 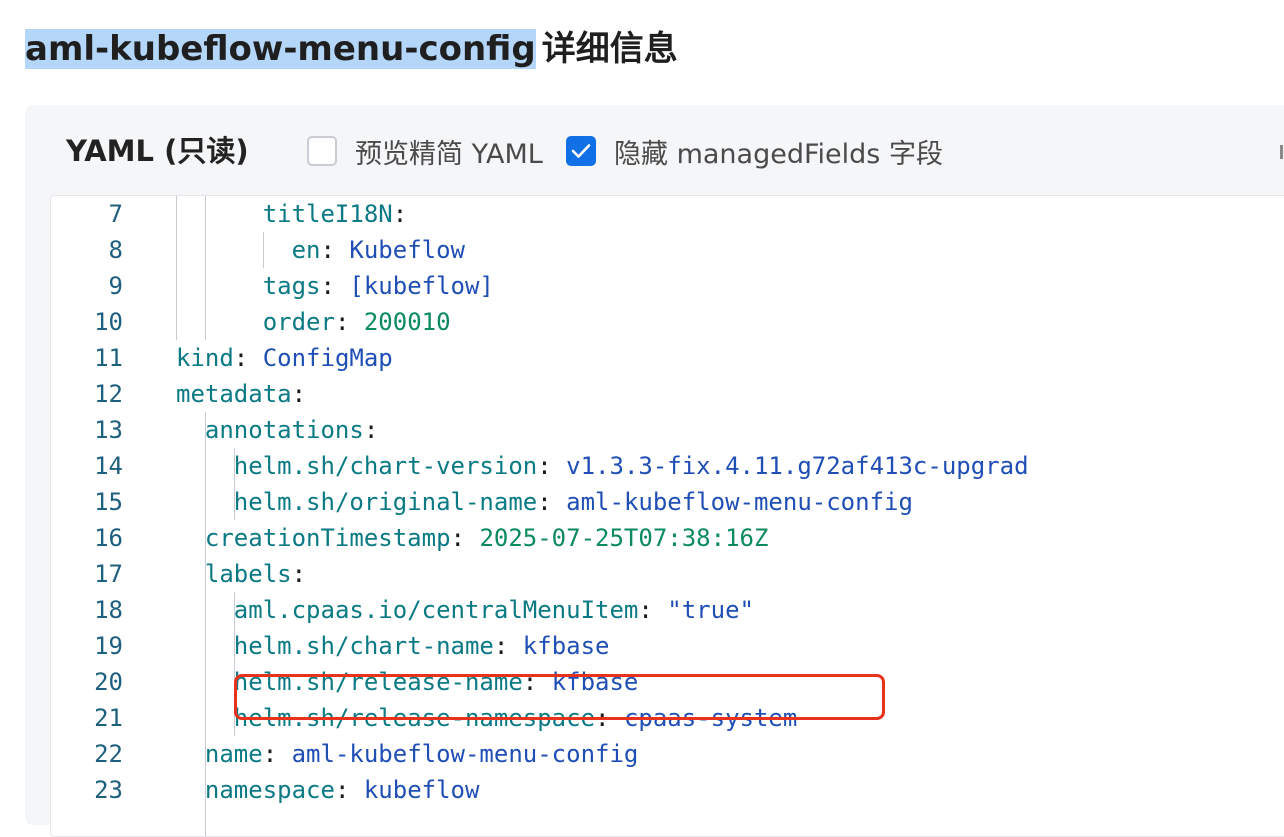 I want to click on hide-managed-fields-checkbox: 隐藏 managedFields 字段, so click(x=754, y=151).